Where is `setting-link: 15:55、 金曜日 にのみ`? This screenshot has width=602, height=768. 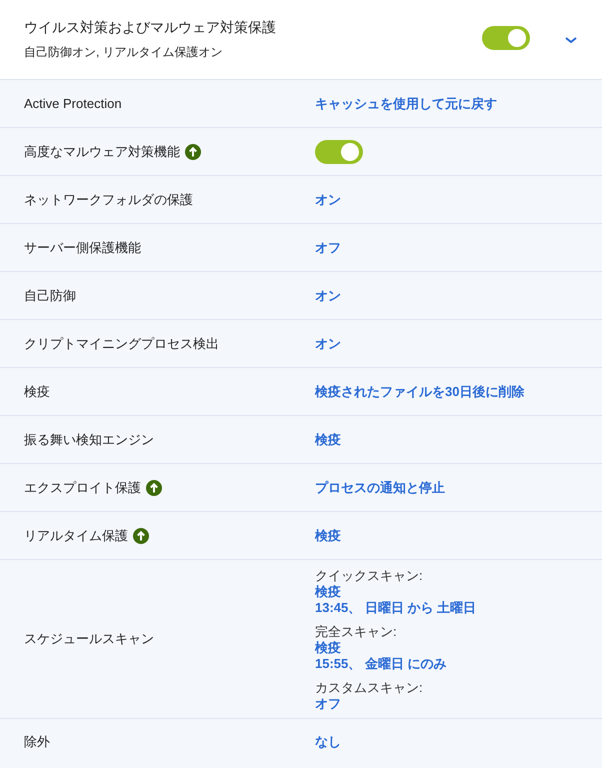
setting-link: 15:55、 金曜日 にのみ is located at coordinates (458, 664).